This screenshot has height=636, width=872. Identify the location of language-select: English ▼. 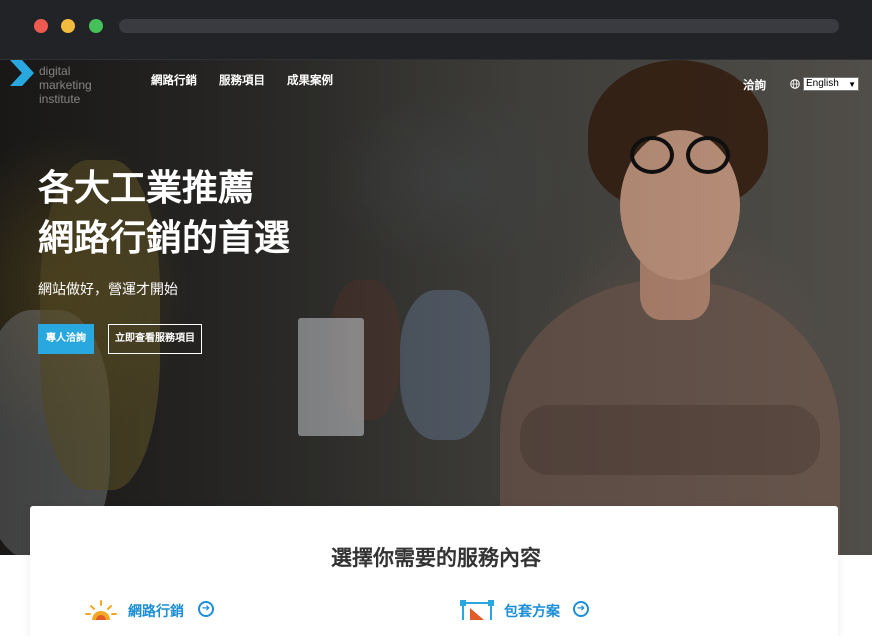
(831, 84).